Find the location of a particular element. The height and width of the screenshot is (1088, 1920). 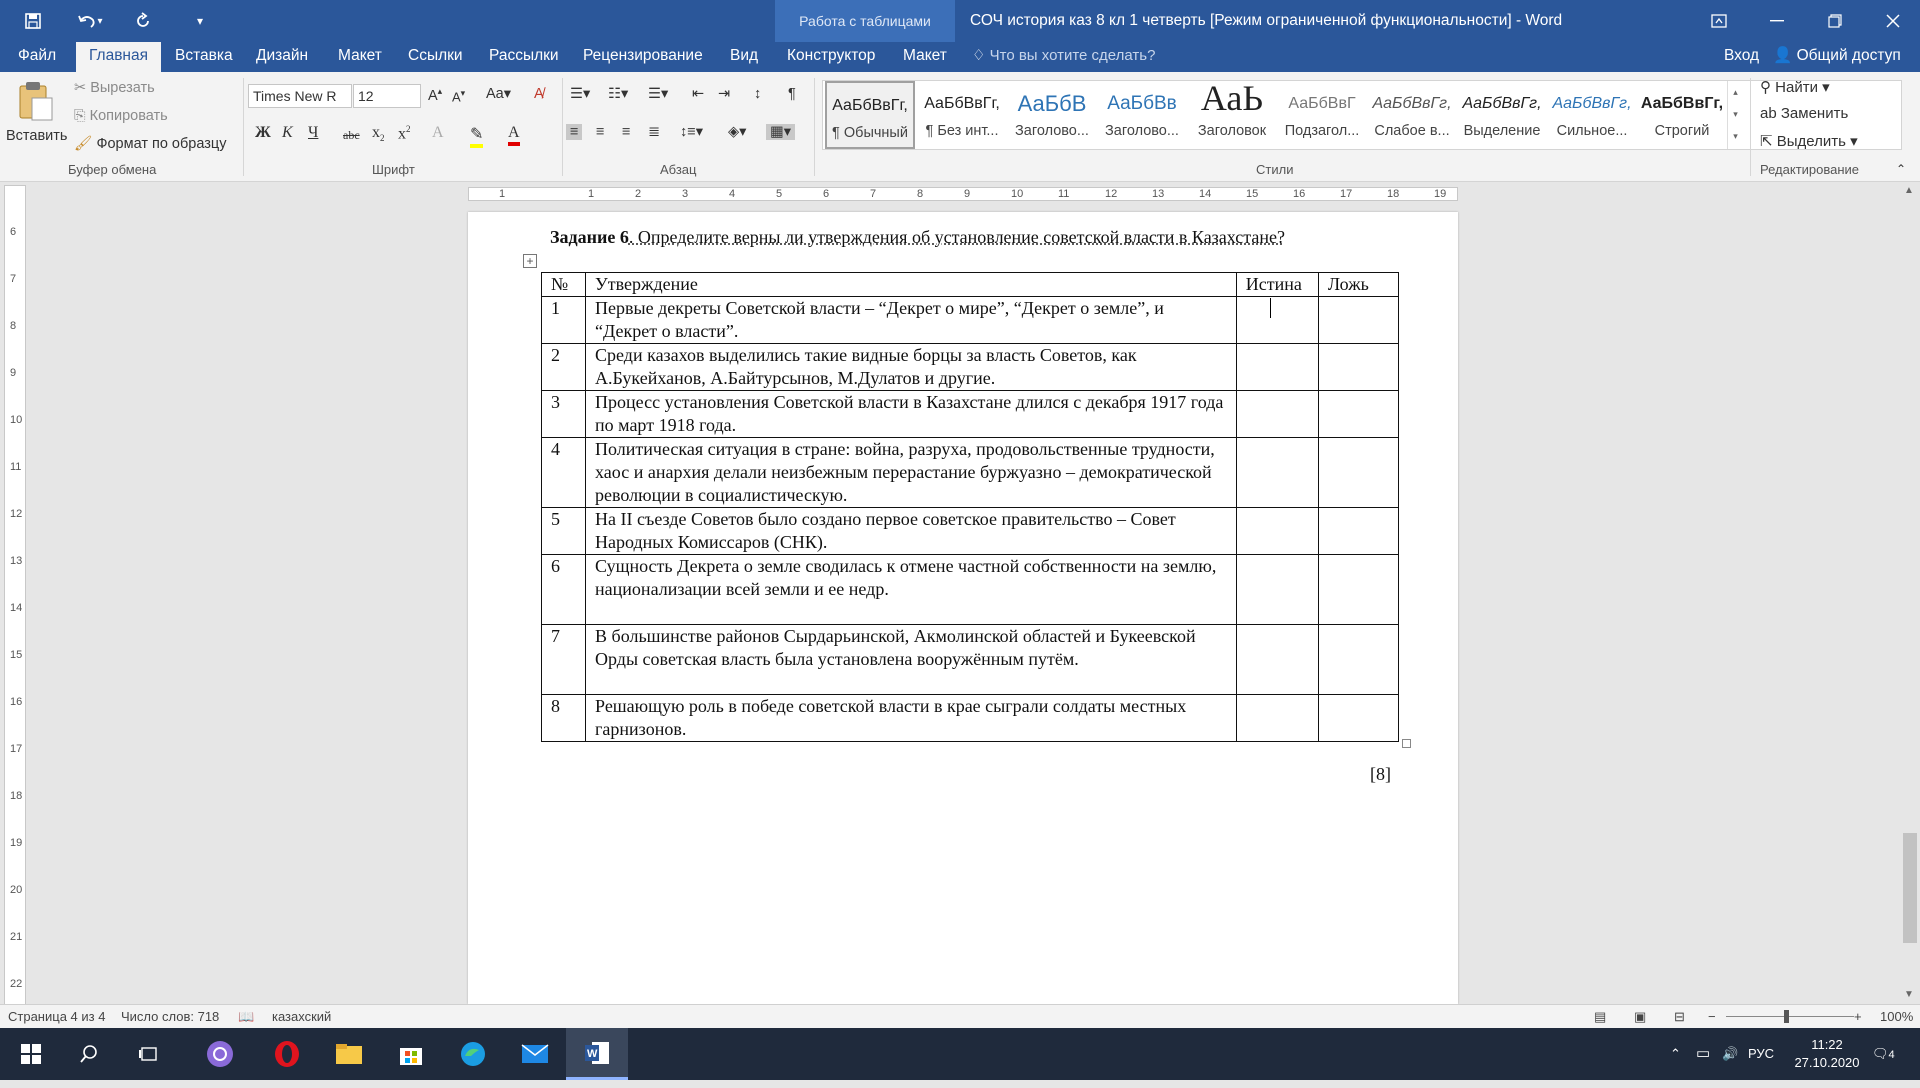

cut-button: ✂ Вырезать is located at coordinates (114, 88).